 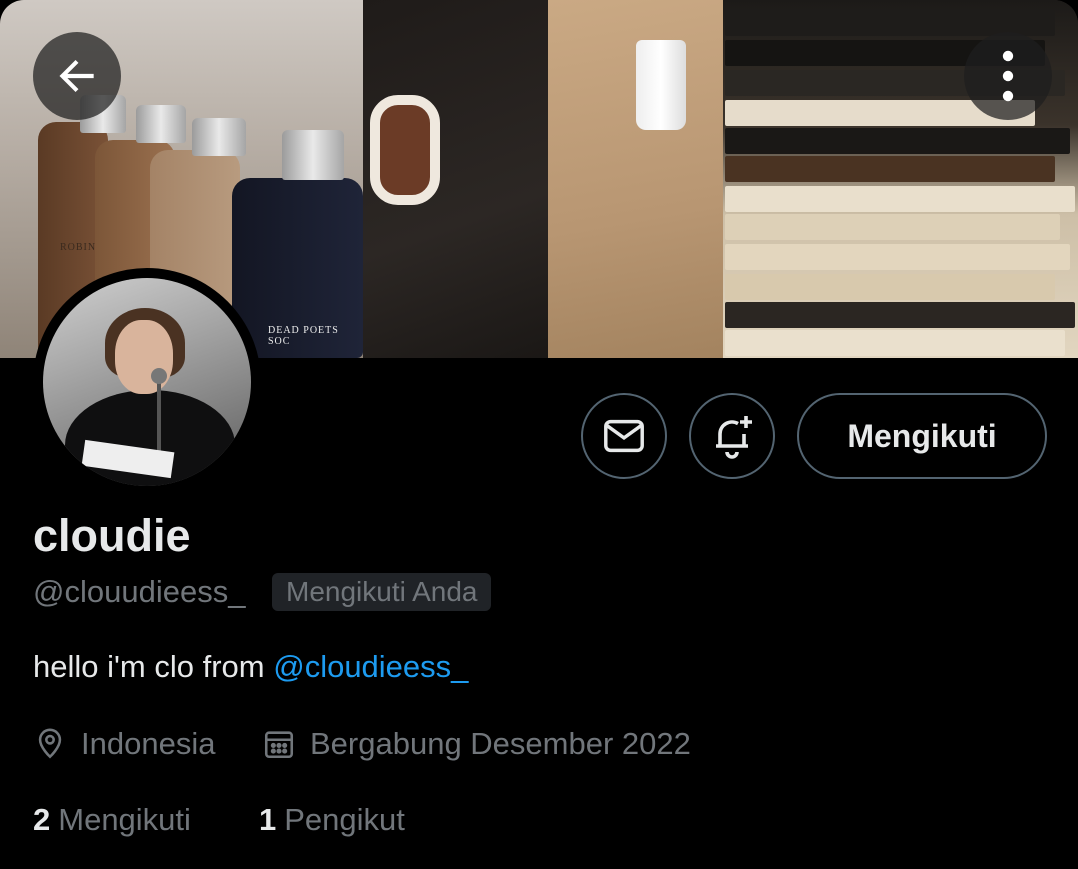 I want to click on avatar-face, so click(x=144, y=357).